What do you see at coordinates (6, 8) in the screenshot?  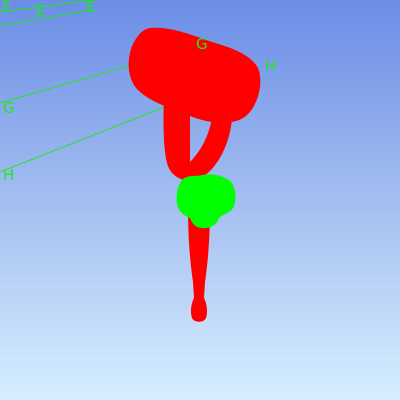 I see `label-e-left: E` at bounding box center [6, 8].